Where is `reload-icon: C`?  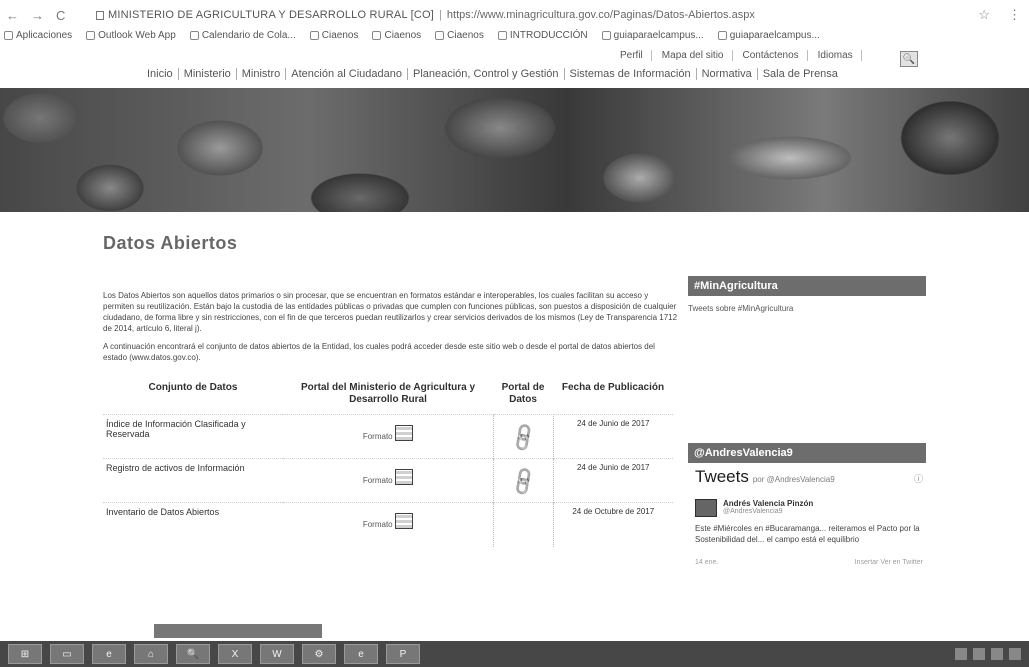
reload-icon: C is located at coordinates (60, 15).